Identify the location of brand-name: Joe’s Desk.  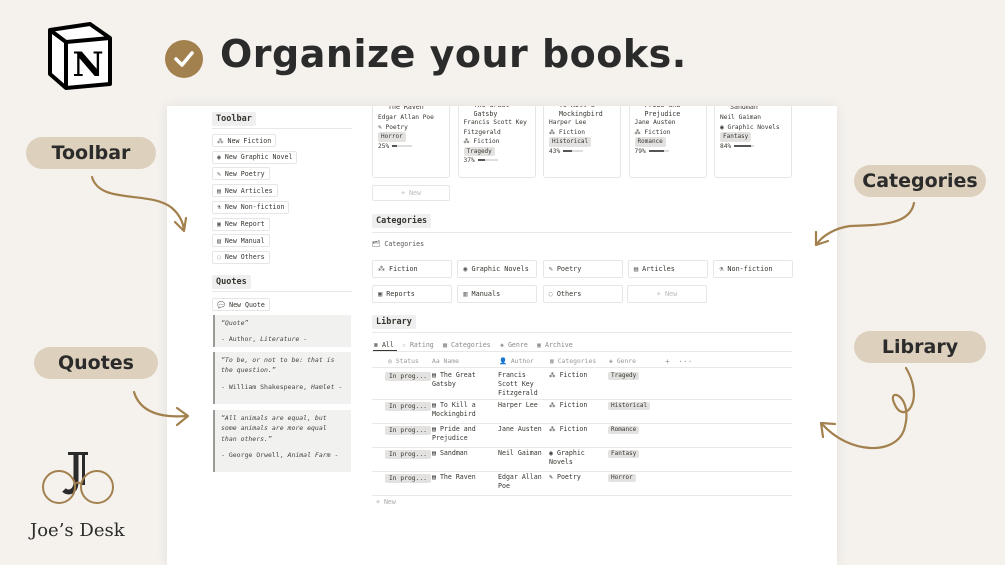
(77, 530).